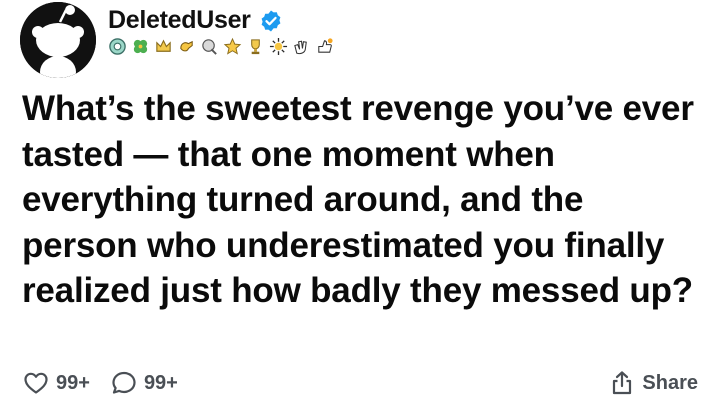 This screenshot has width=720, height=404. What do you see at coordinates (179, 20) in the screenshot?
I see `username: DeletedUser` at bounding box center [179, 20].